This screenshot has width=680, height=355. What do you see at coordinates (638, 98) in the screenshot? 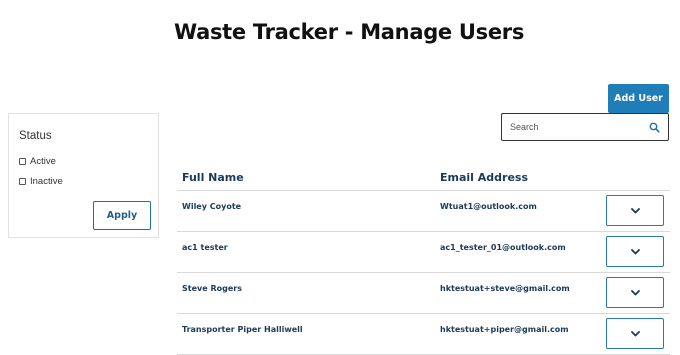
I see `add-user-button: Add User` at bounding box center [638, 98].